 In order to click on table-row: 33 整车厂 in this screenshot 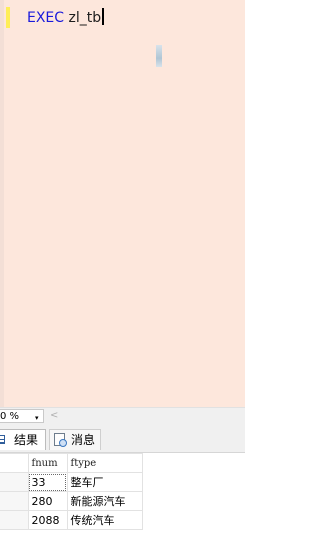, I will do `click(71, 482)`.